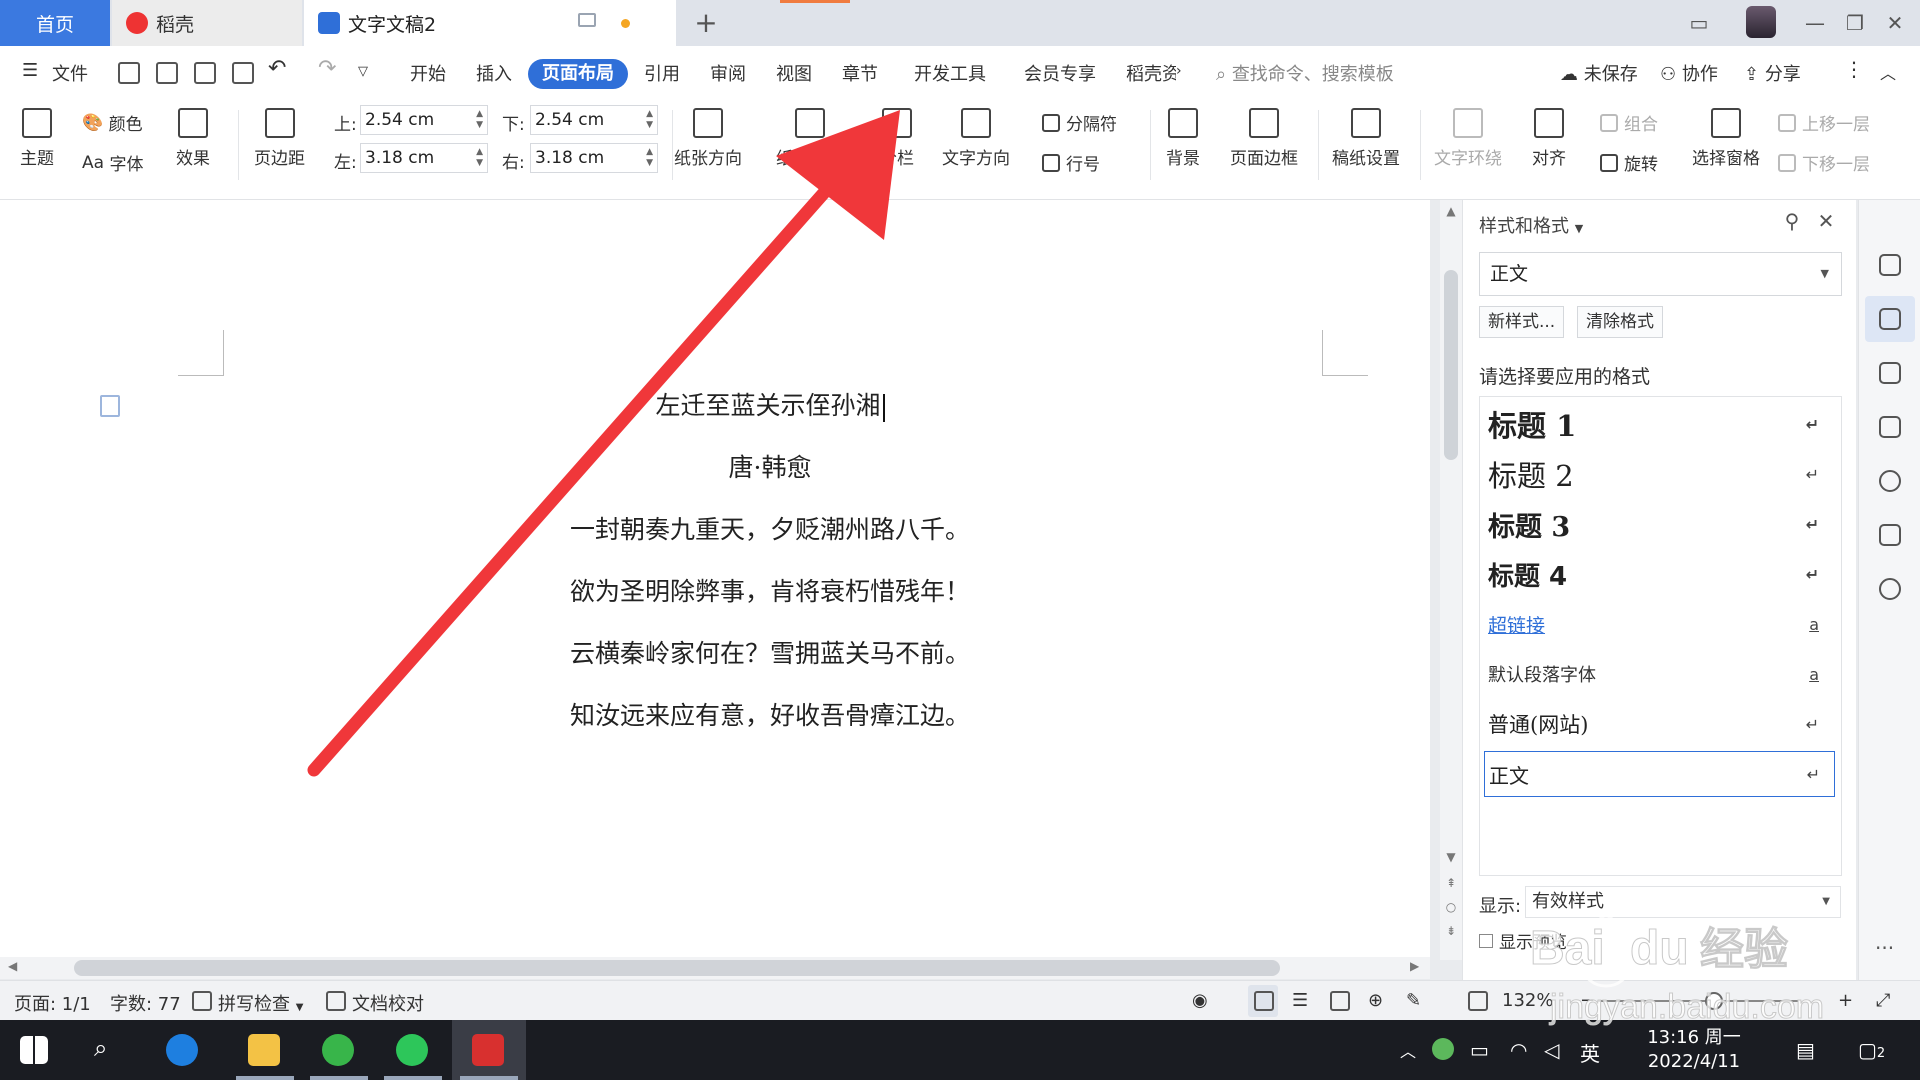 The image size is (1920, 1080). What do you see at coordinates (1792, 221) in the screenshot?
I see `pin-icon: ⚲` at bounding box center [1792, 221].